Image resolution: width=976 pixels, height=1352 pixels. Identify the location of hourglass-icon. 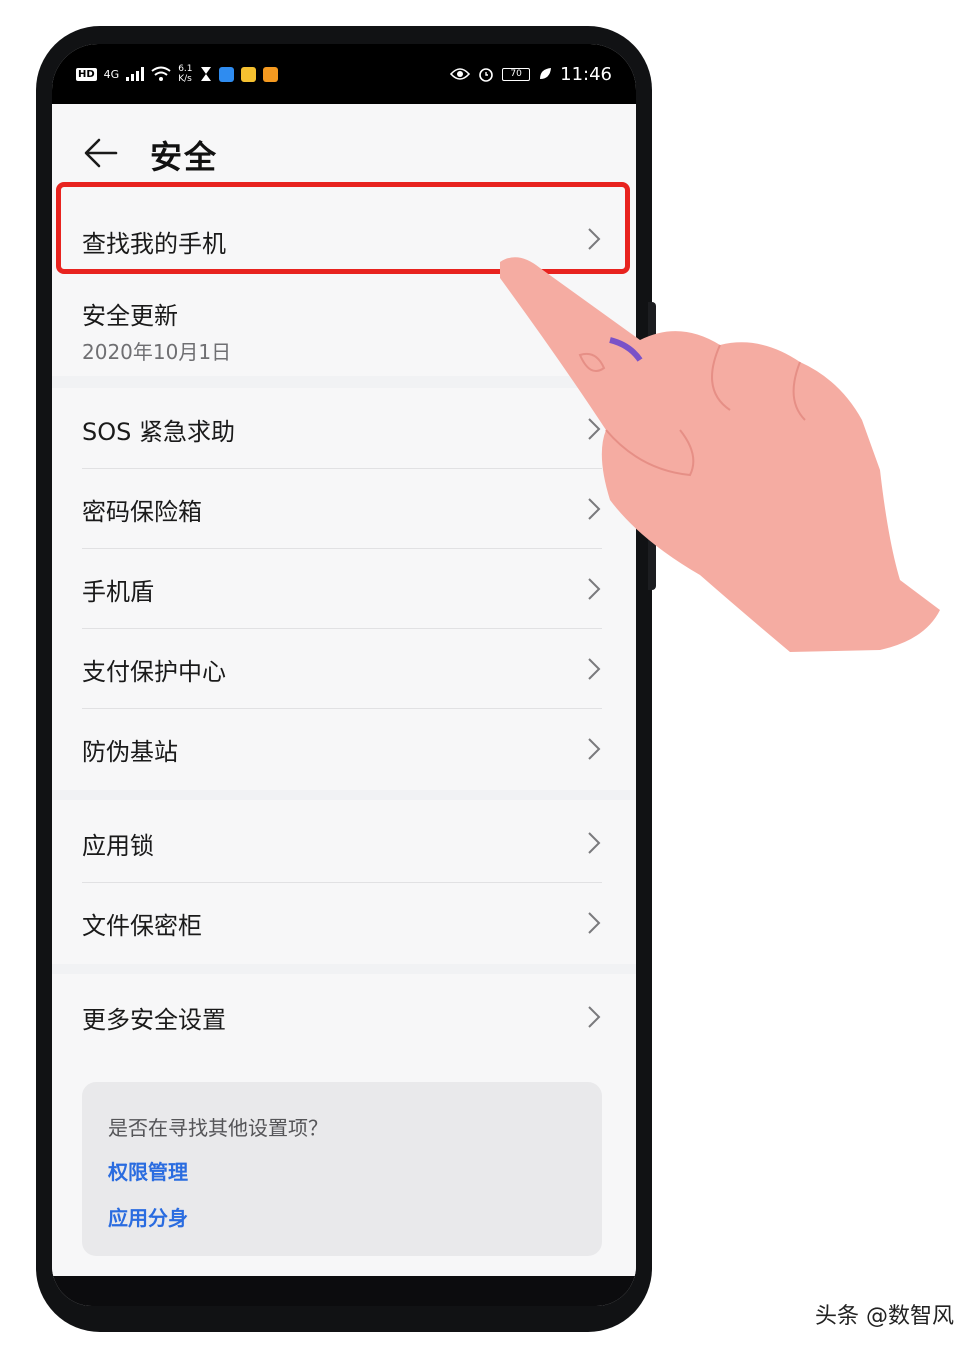
(205, 74).